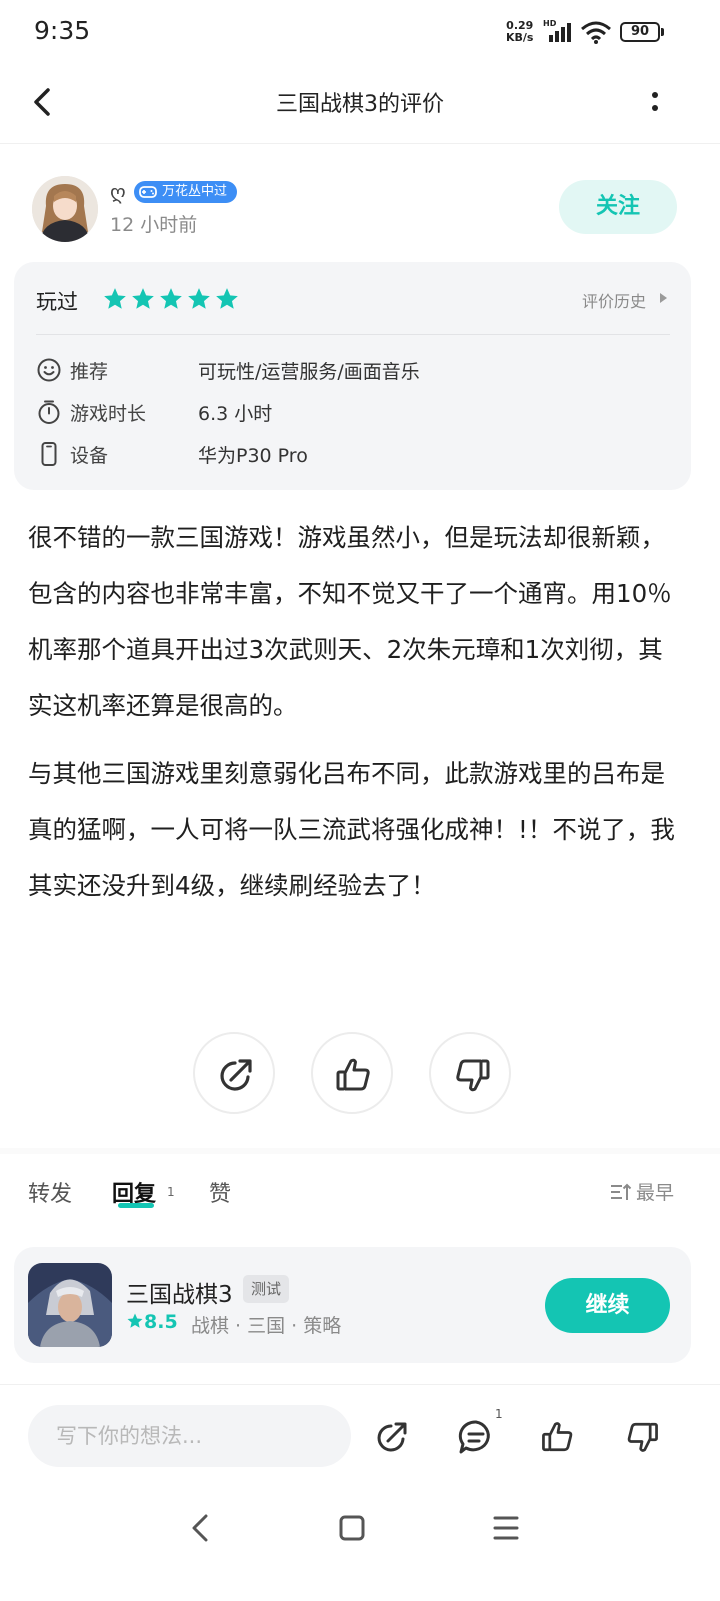 The image size is (720, 1601). Describe the element at coordinates (614, 300) in the screenshot. I see `review-history-link: 评价历史` at that location.